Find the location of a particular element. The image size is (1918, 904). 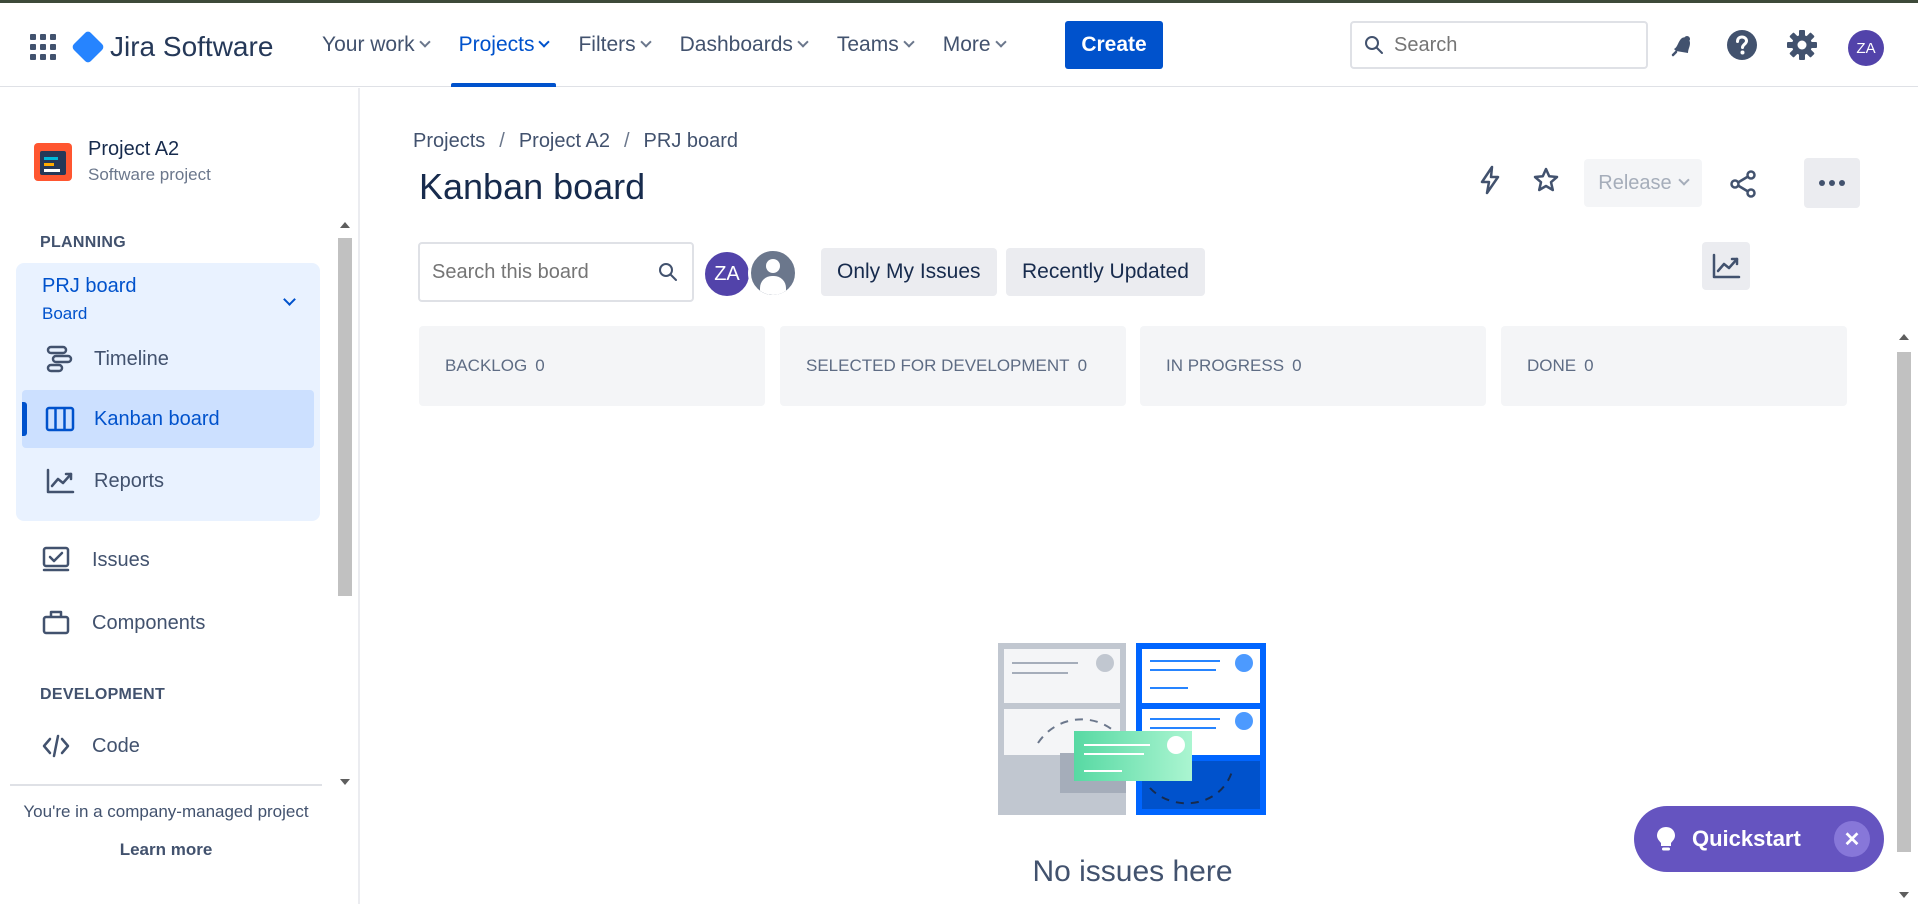

lightbulb-icon is located at coordinates (1666, 839).